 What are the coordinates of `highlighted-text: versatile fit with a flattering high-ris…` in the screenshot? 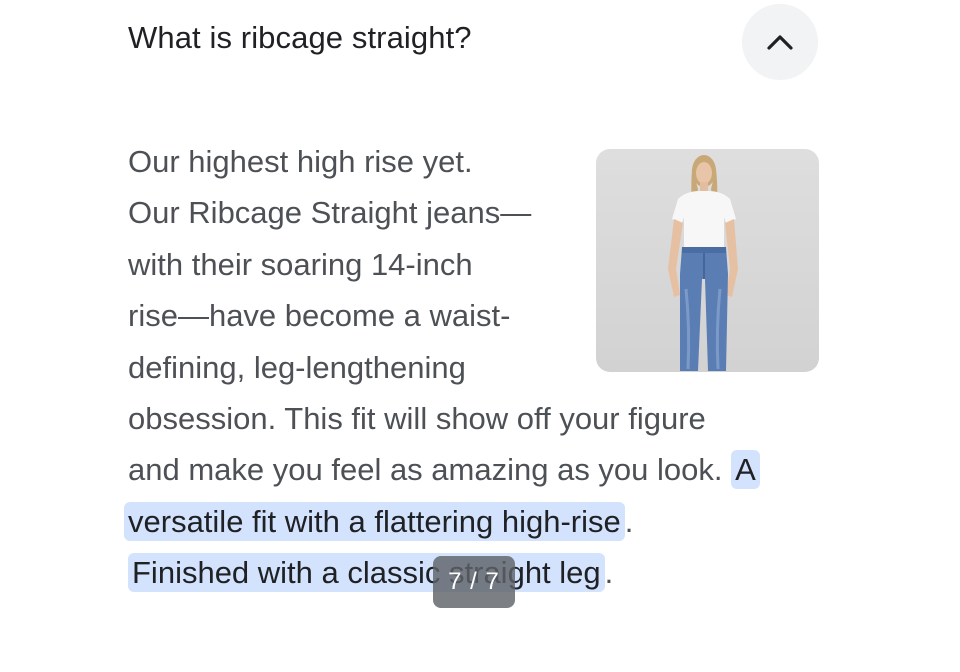 It's located at (374, 521).